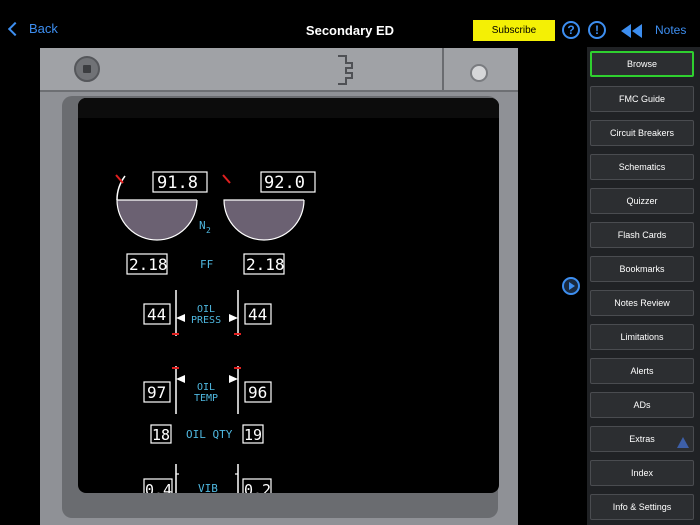 The height and width of the screenshot is (525, 700). What do you see at coordinates (43, 28) in the screenshot?
I see `back-label: Back` at bounding box center [43, 28].